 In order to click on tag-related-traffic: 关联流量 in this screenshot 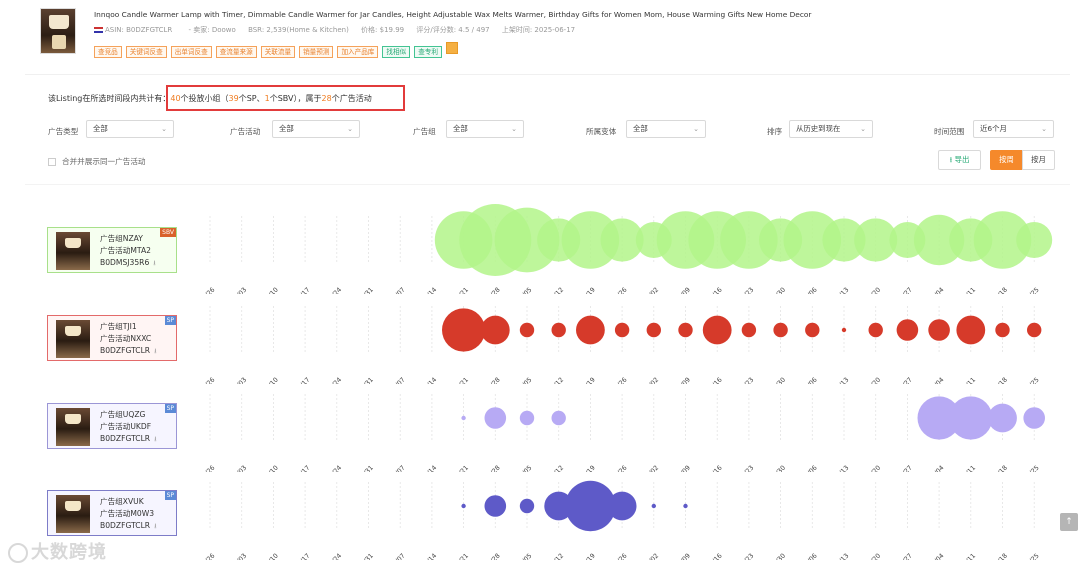, I will do `click(278, 52)`.